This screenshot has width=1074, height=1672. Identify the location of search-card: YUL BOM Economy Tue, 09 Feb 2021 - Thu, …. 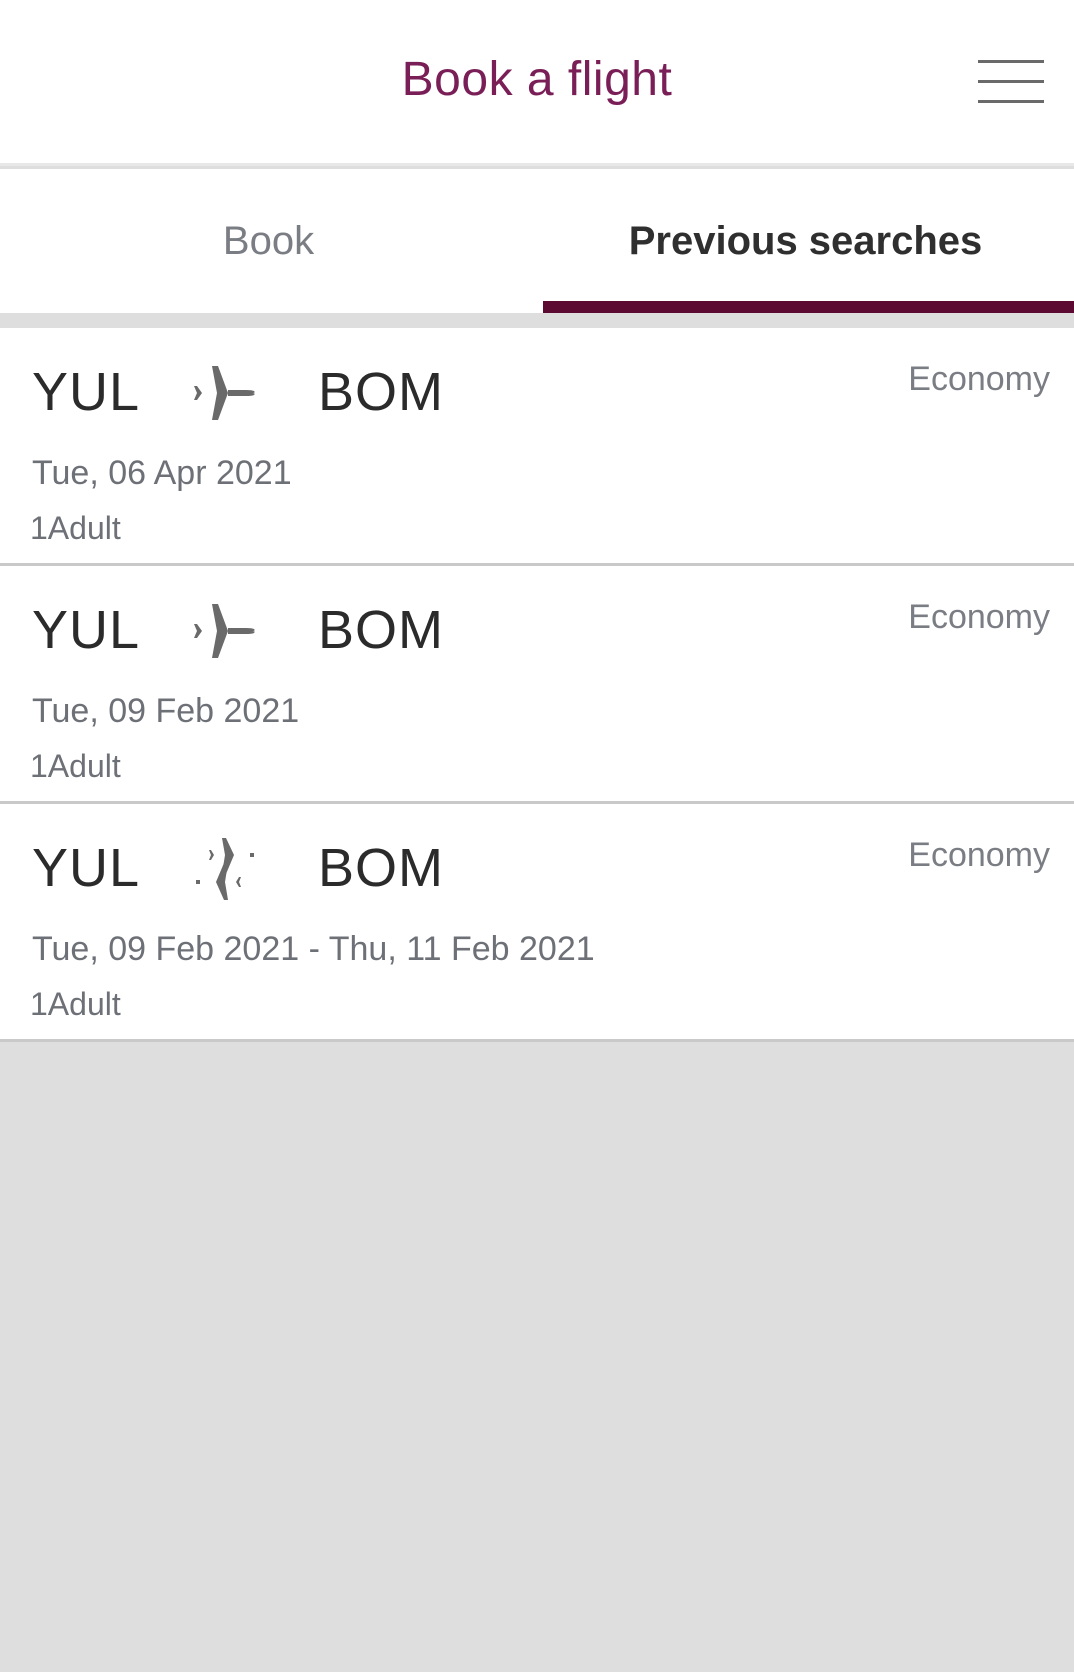
(537, 923).